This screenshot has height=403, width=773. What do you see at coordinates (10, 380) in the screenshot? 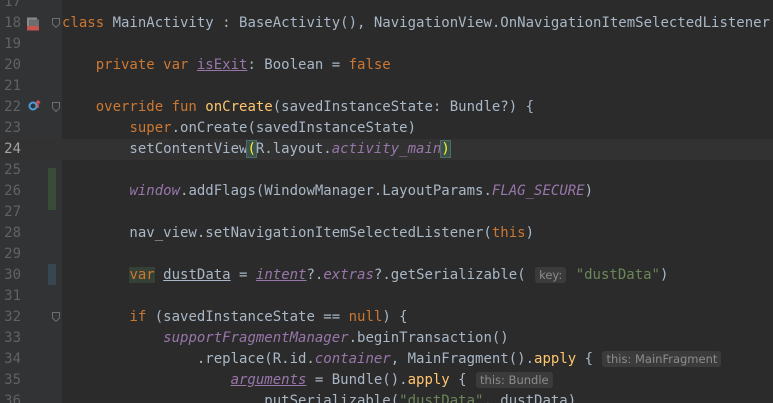
I see `line-number: 35` at bounding box center [10, 380].